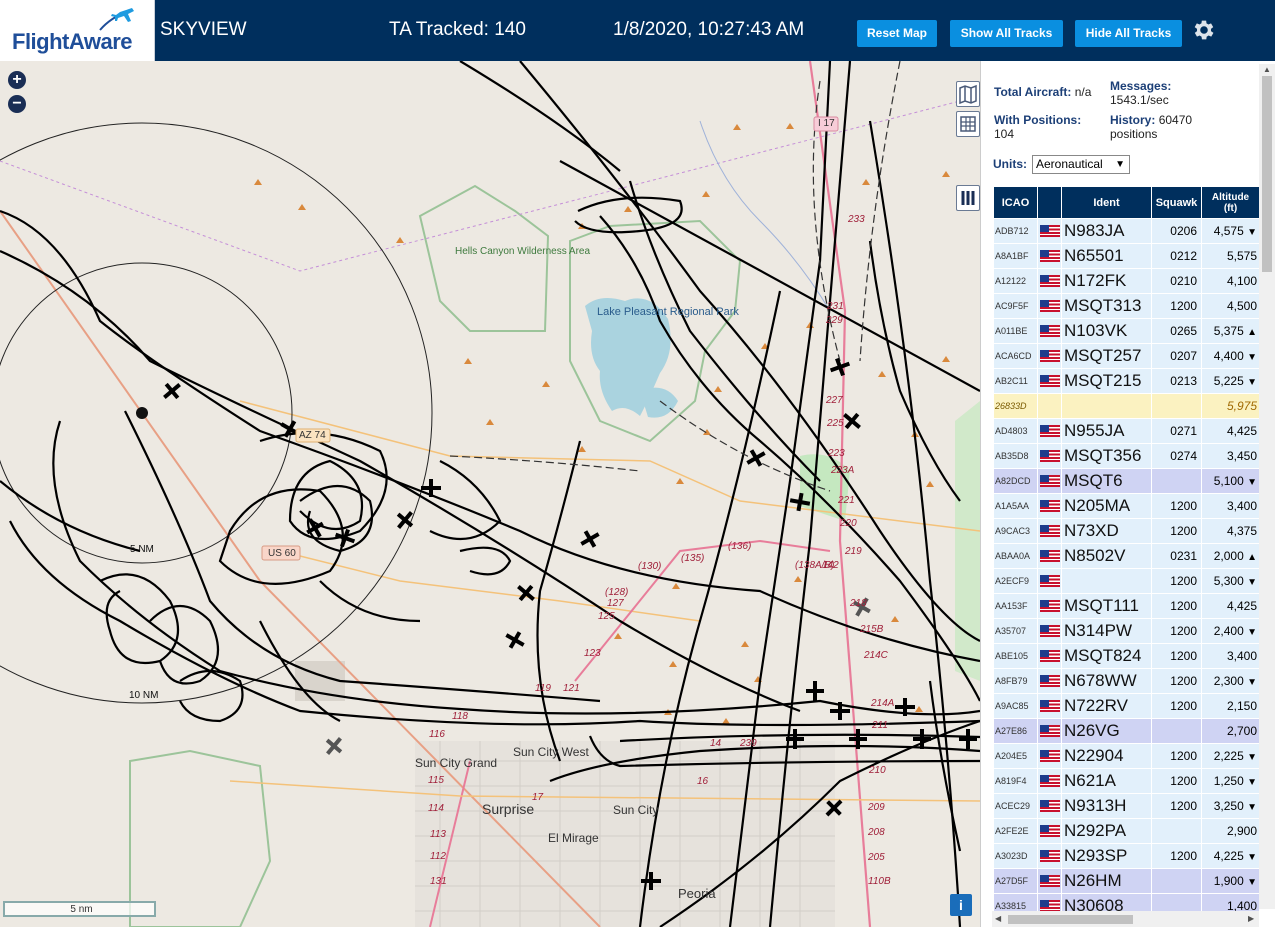  Describe the element at coordinates (1015, 331) in the screenshot. I see `icao-cell: A011BE` at that location.